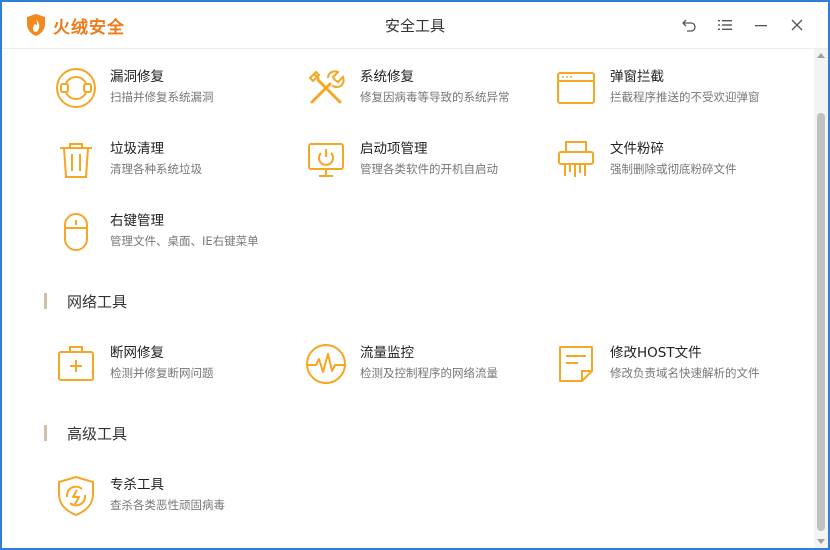  I want to click on monitor-power-icon, so click(326, 160).